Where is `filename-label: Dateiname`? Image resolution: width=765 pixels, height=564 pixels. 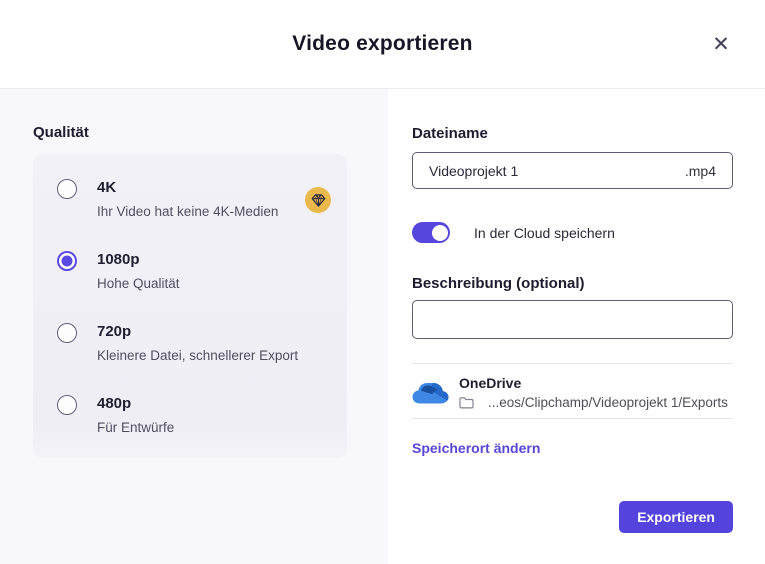 filename-label: Dateiname is located at coordinates (450, 133).